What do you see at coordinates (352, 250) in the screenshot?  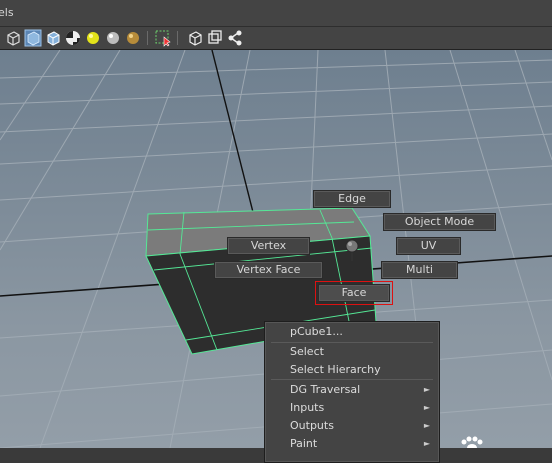 I see `marking-menu-center-icon` at bounding box center [352, 250].